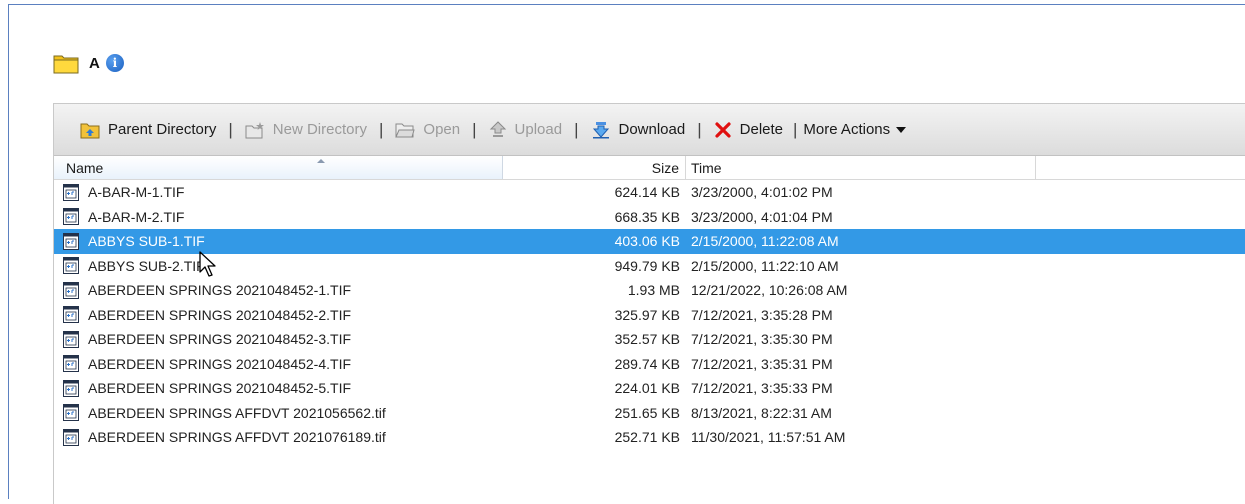  Describe the element at coordinates (769, 290) in the screenshot. I see `file-time: 12/21/2022, 10:26:08 AM` at that location.